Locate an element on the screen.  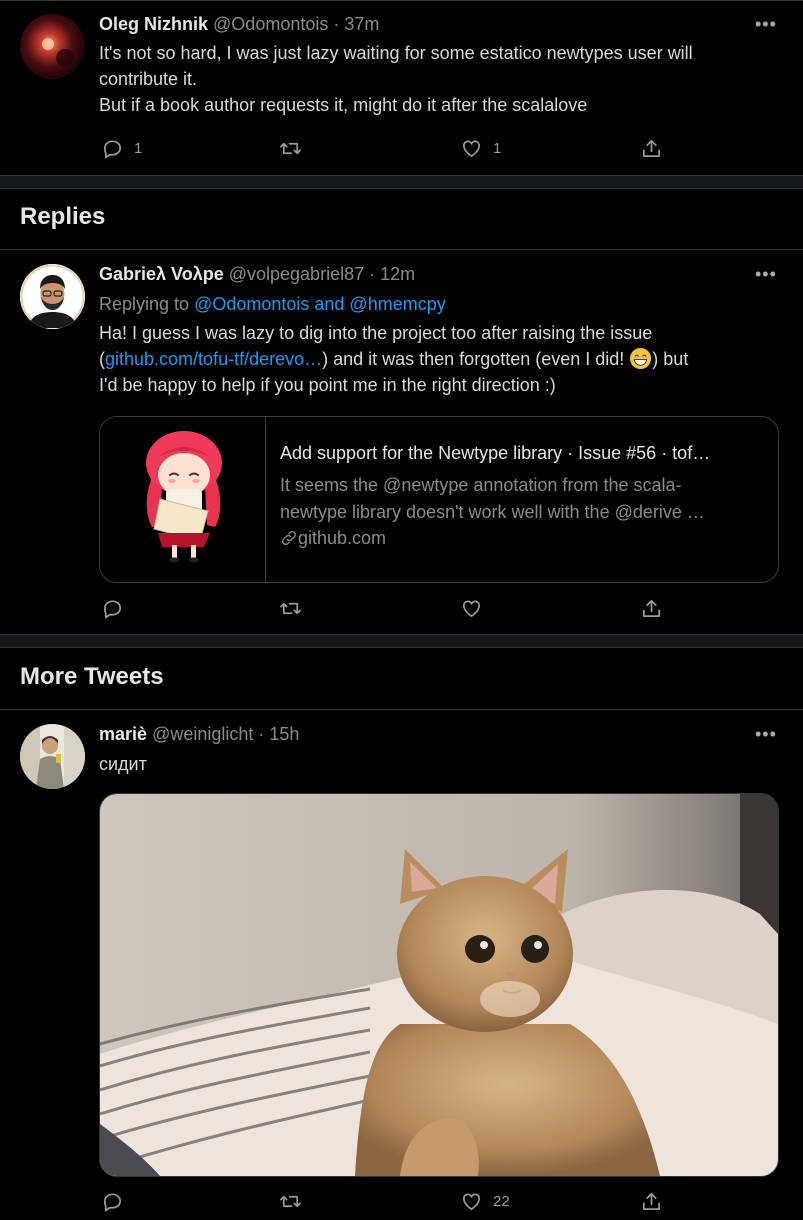
tweet-header: mariè @weiniglicht · 15h is located at coordinates (199, 734).